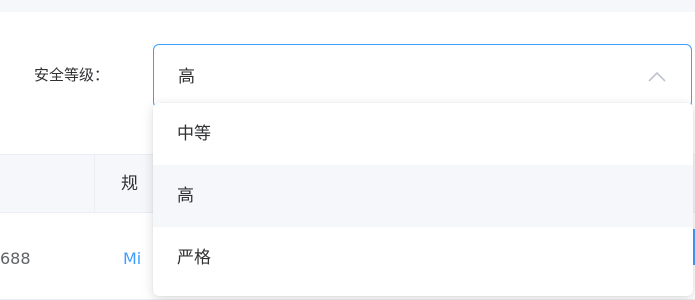 This screenshot has width=695, height=300. Describe the element at coordinates (72, 75) in the screenshot. I see `security-level-label: 安全等级：` at that location.